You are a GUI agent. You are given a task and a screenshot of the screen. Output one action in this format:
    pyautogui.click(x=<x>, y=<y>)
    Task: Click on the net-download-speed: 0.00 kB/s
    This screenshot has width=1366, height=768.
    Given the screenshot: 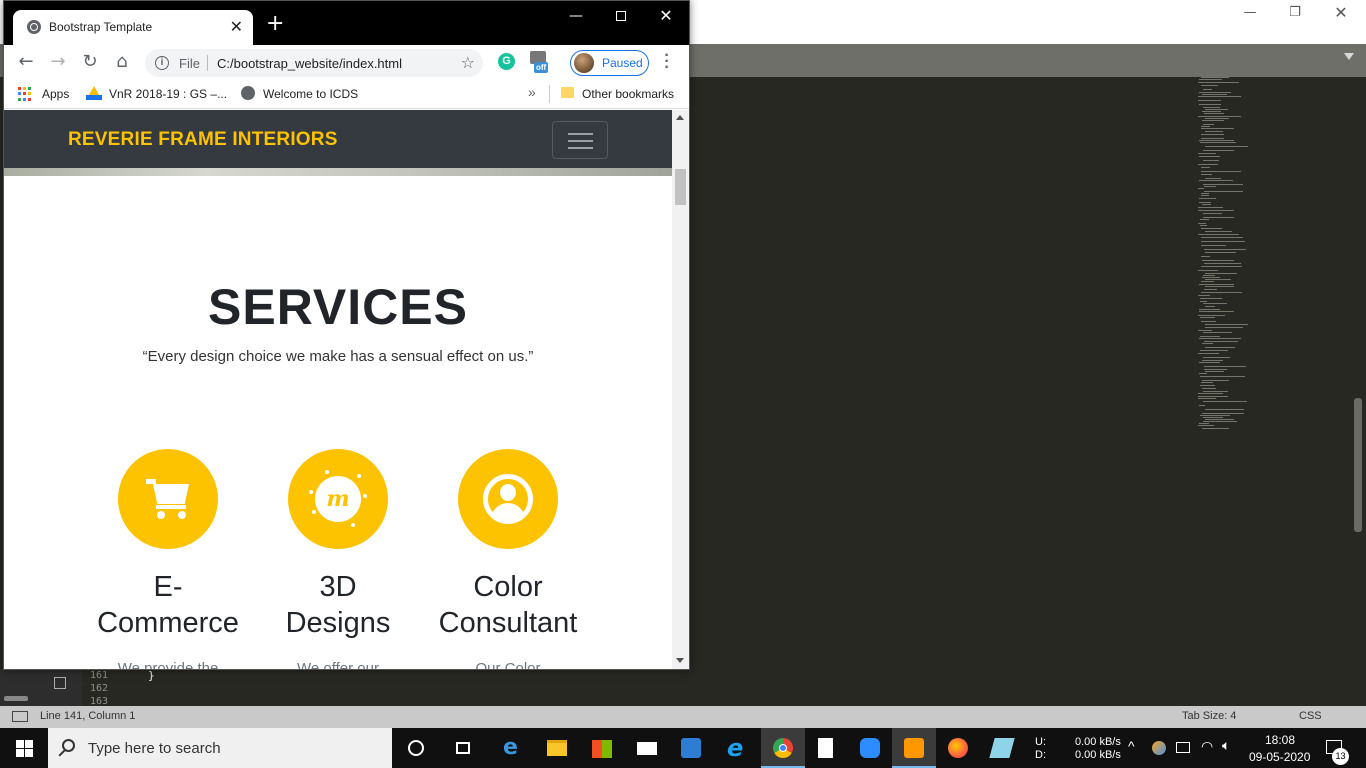 What is the action you would take?
    pyautogui.click(x=1098, y=755)
    